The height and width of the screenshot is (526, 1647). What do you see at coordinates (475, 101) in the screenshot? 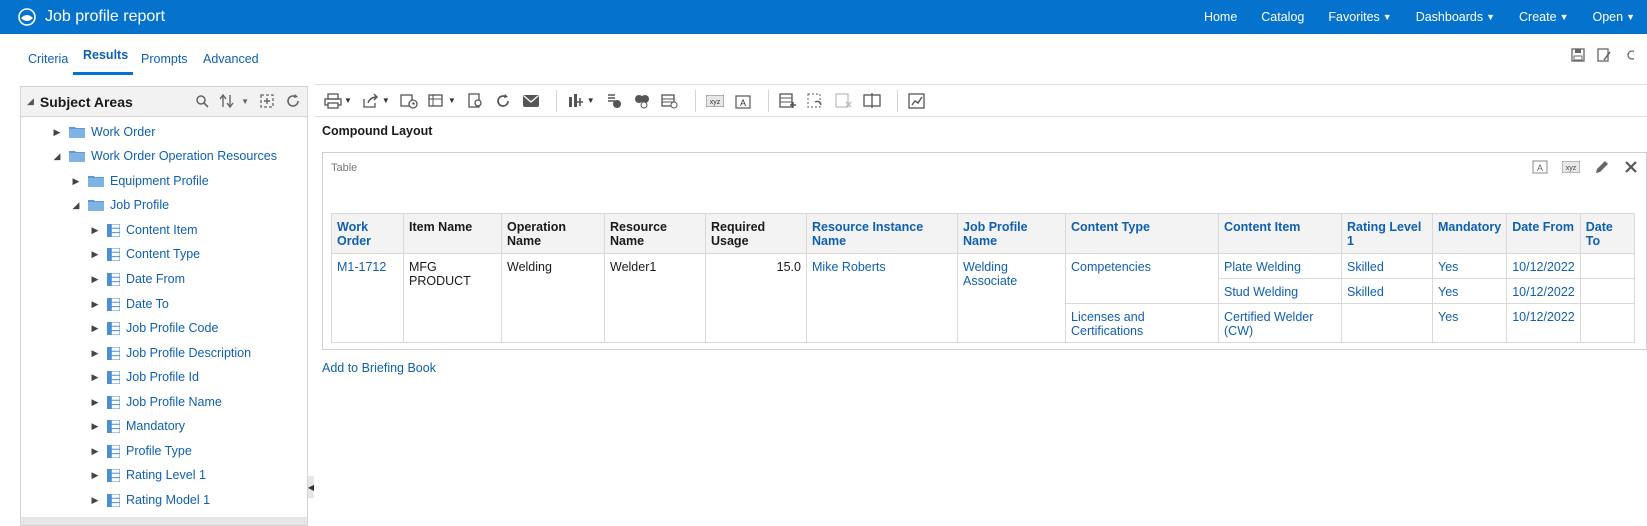
I see `preview-icon` at bounding box center [475, 101].